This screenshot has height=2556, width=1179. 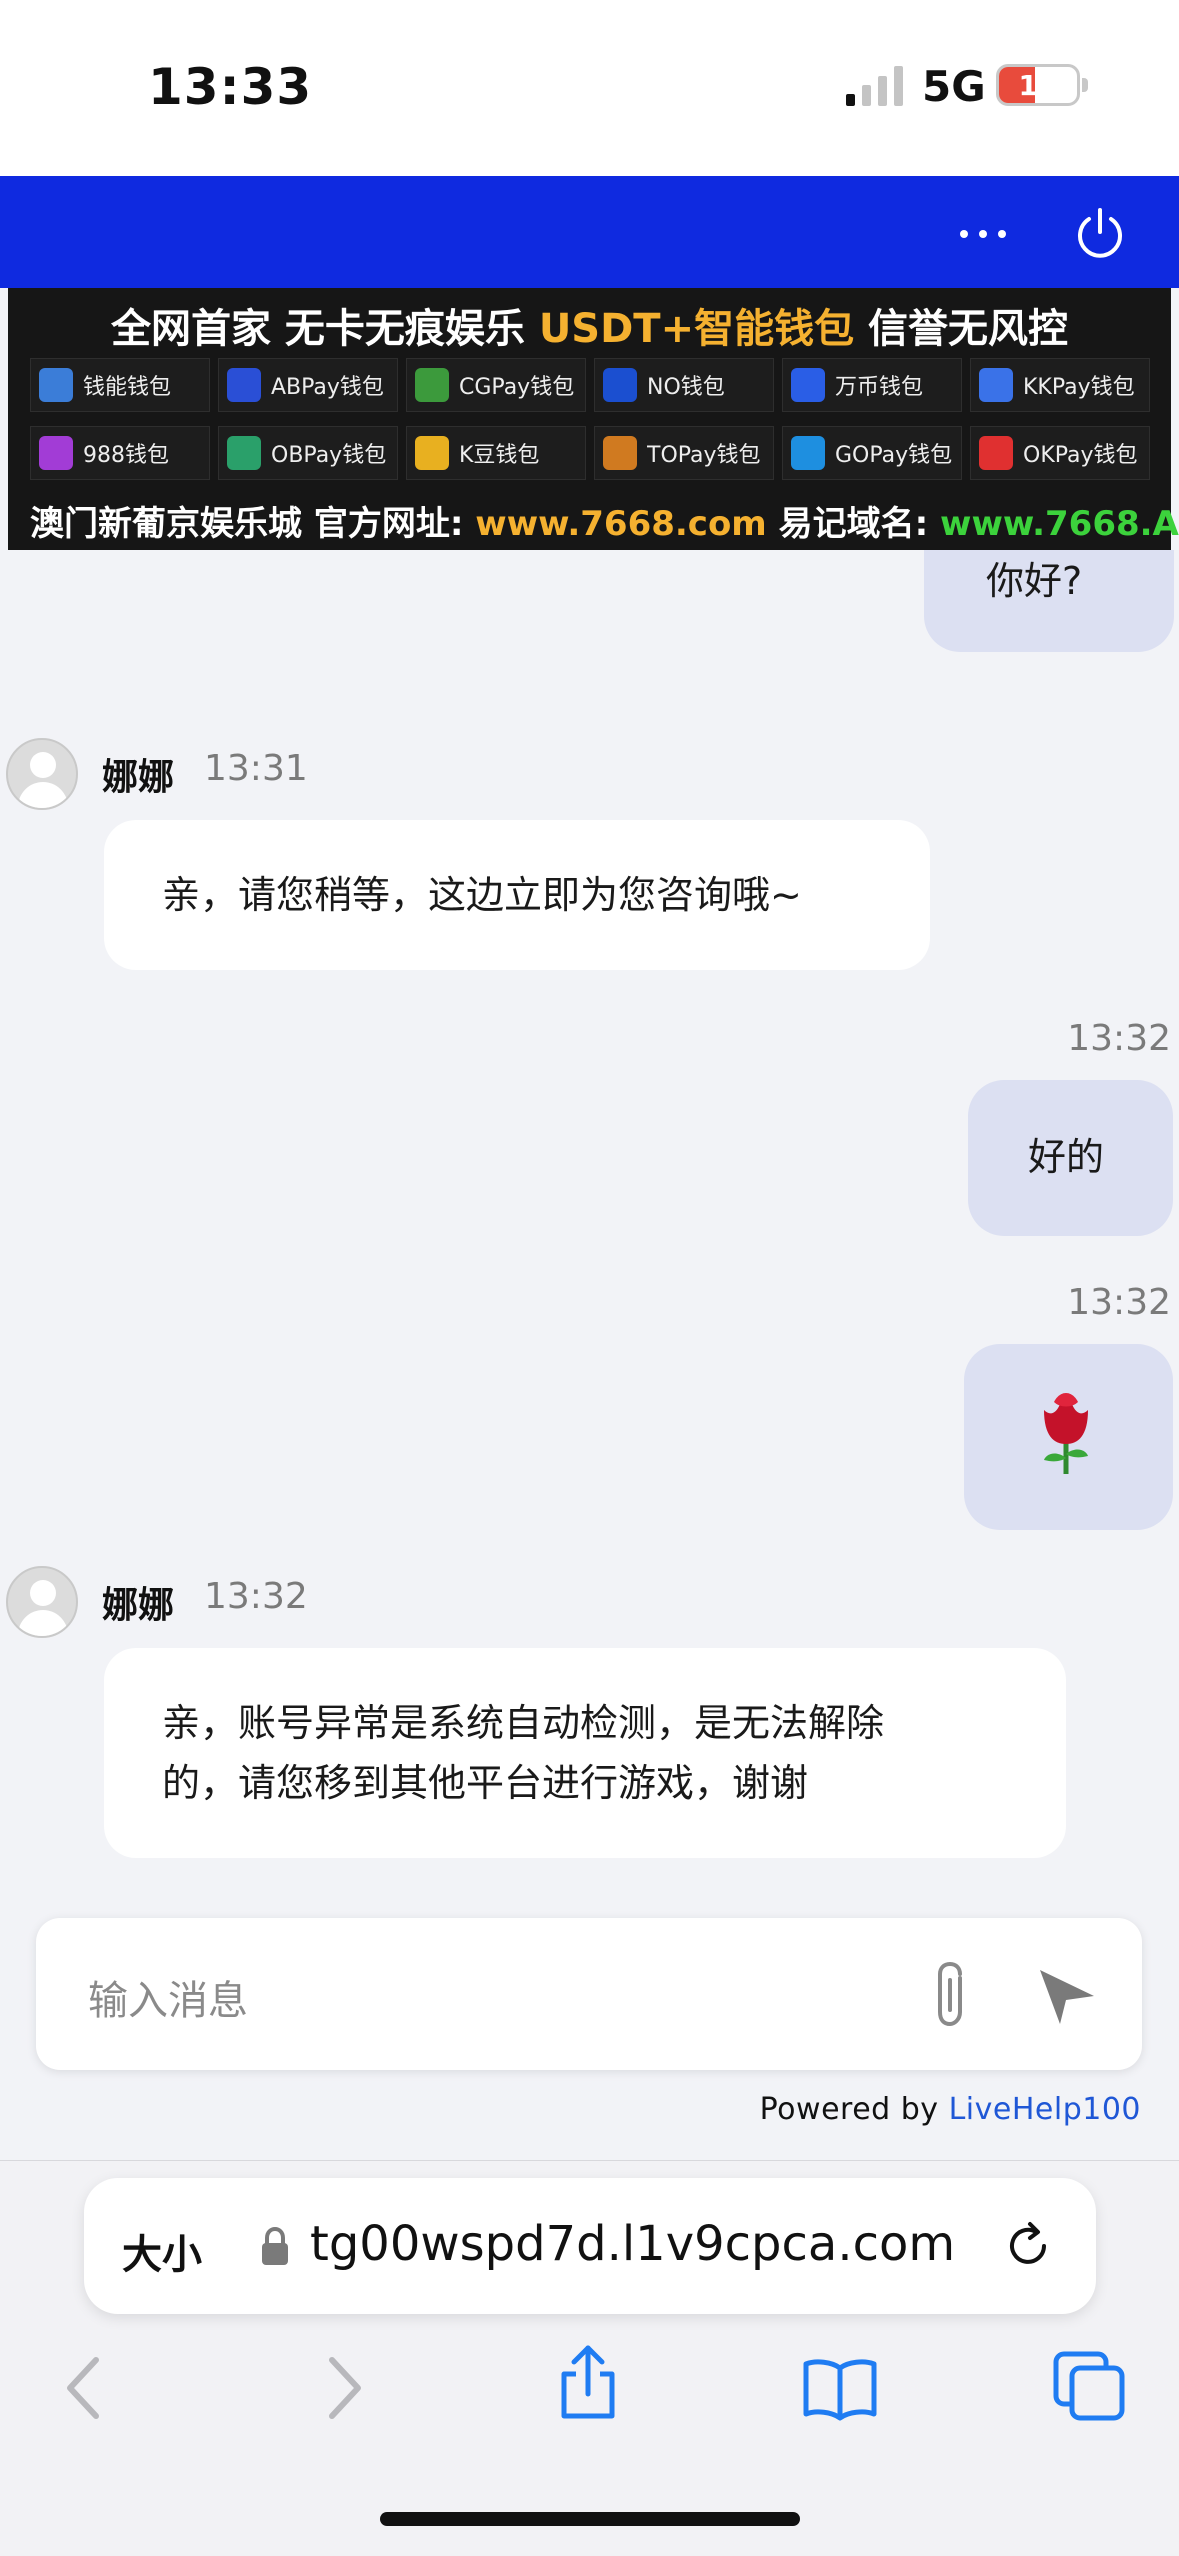 I want to click on wallet-item: ABPay钱包, so click(x=308, y=385).